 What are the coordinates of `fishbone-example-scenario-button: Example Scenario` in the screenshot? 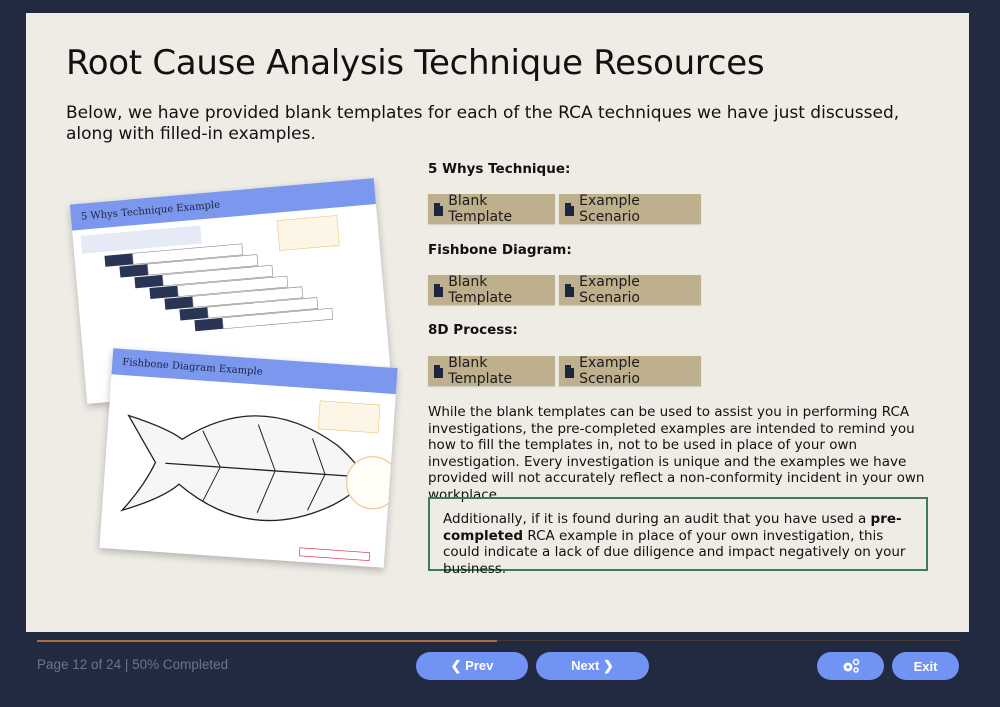 It's located at (630, 290).